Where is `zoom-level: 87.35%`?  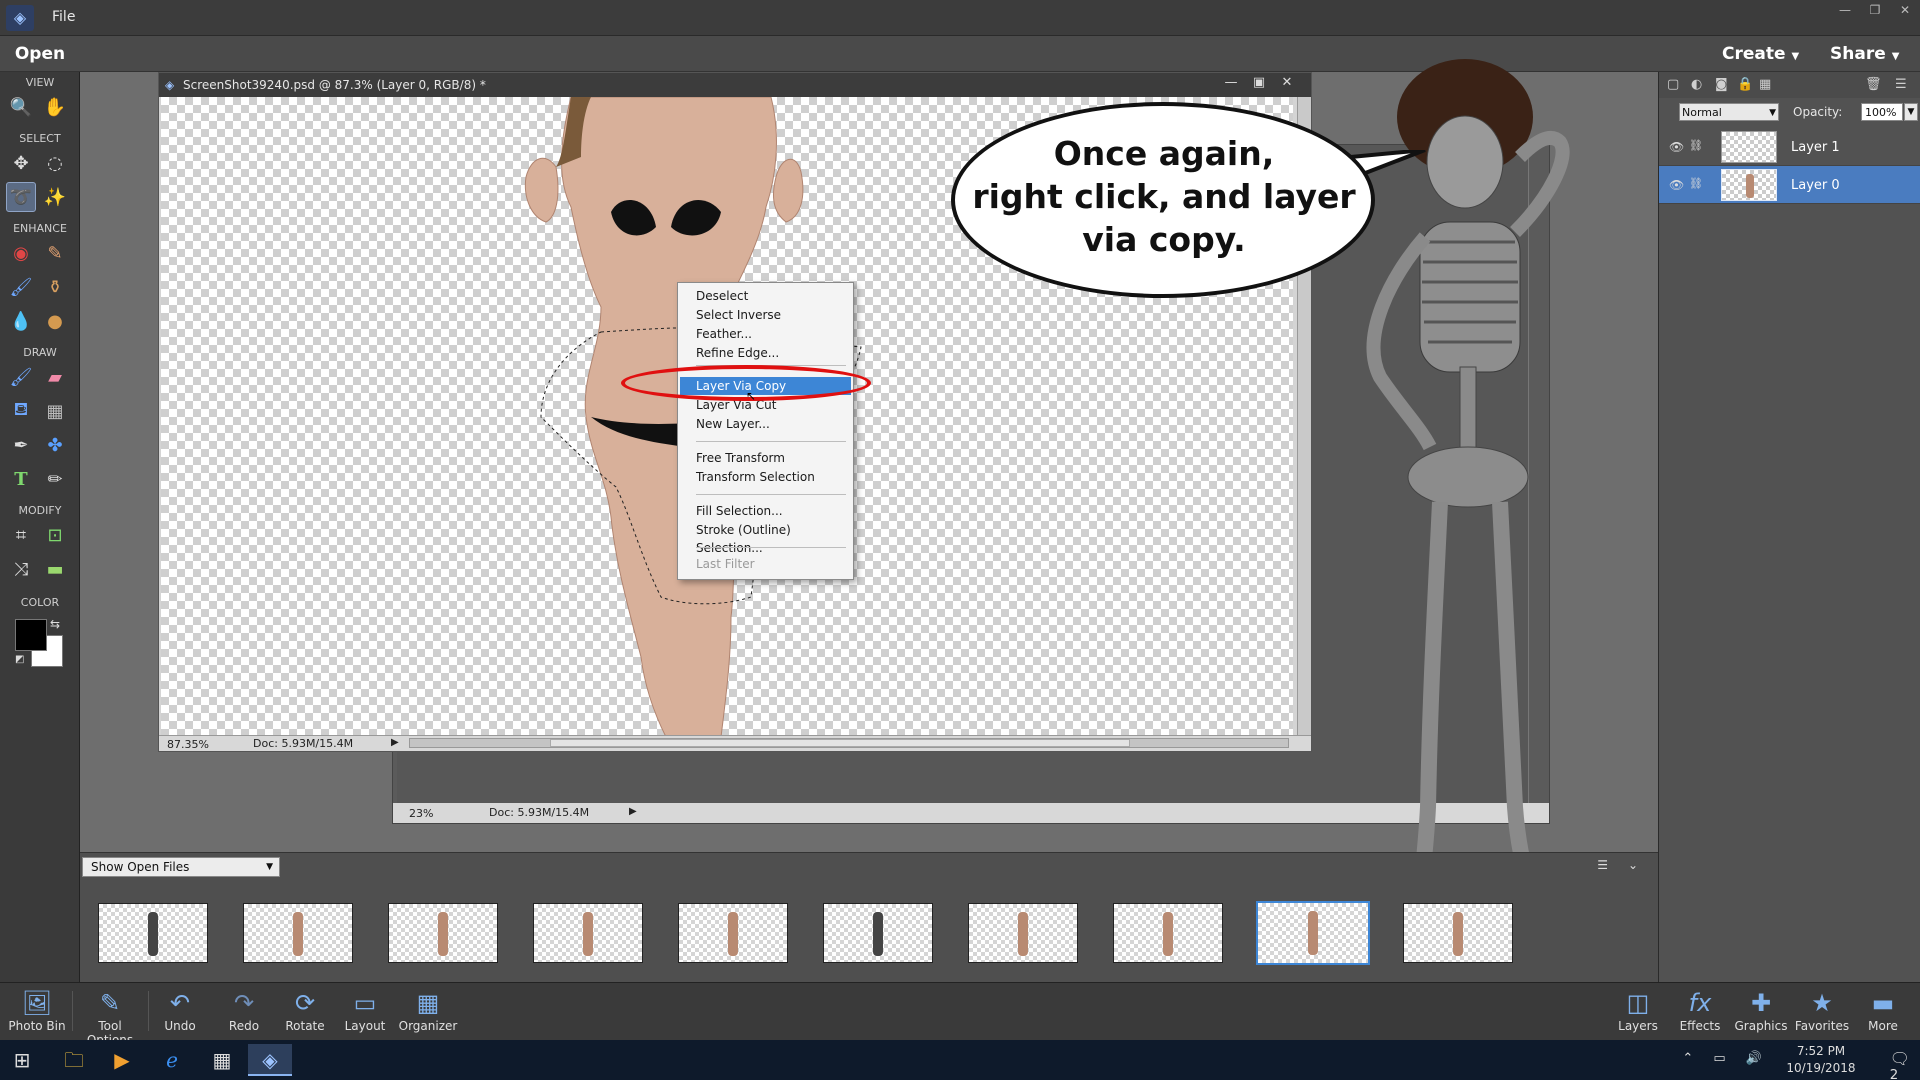 zoom-level: 87.35% is located at coordinates (188, 744).